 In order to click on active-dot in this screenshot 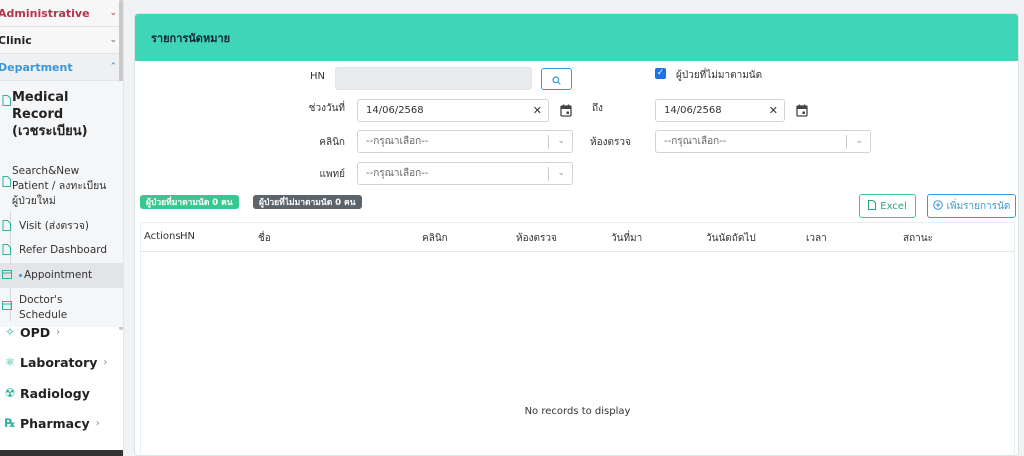, I will do `click(20, 275)`.